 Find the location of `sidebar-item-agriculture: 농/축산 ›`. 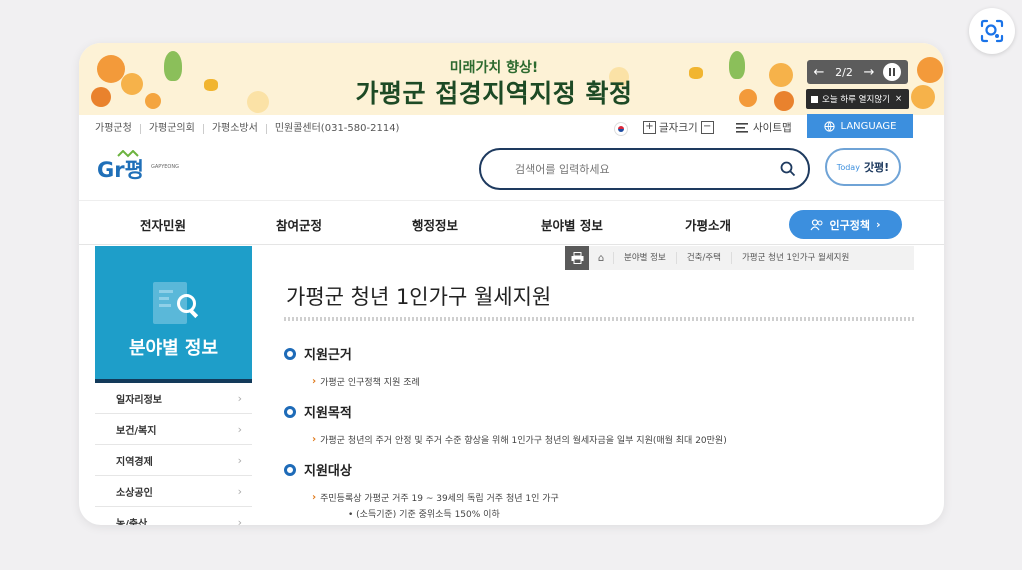

sidebar-item-agriculture: 농/축산 › is located at coordinates (173, 516).